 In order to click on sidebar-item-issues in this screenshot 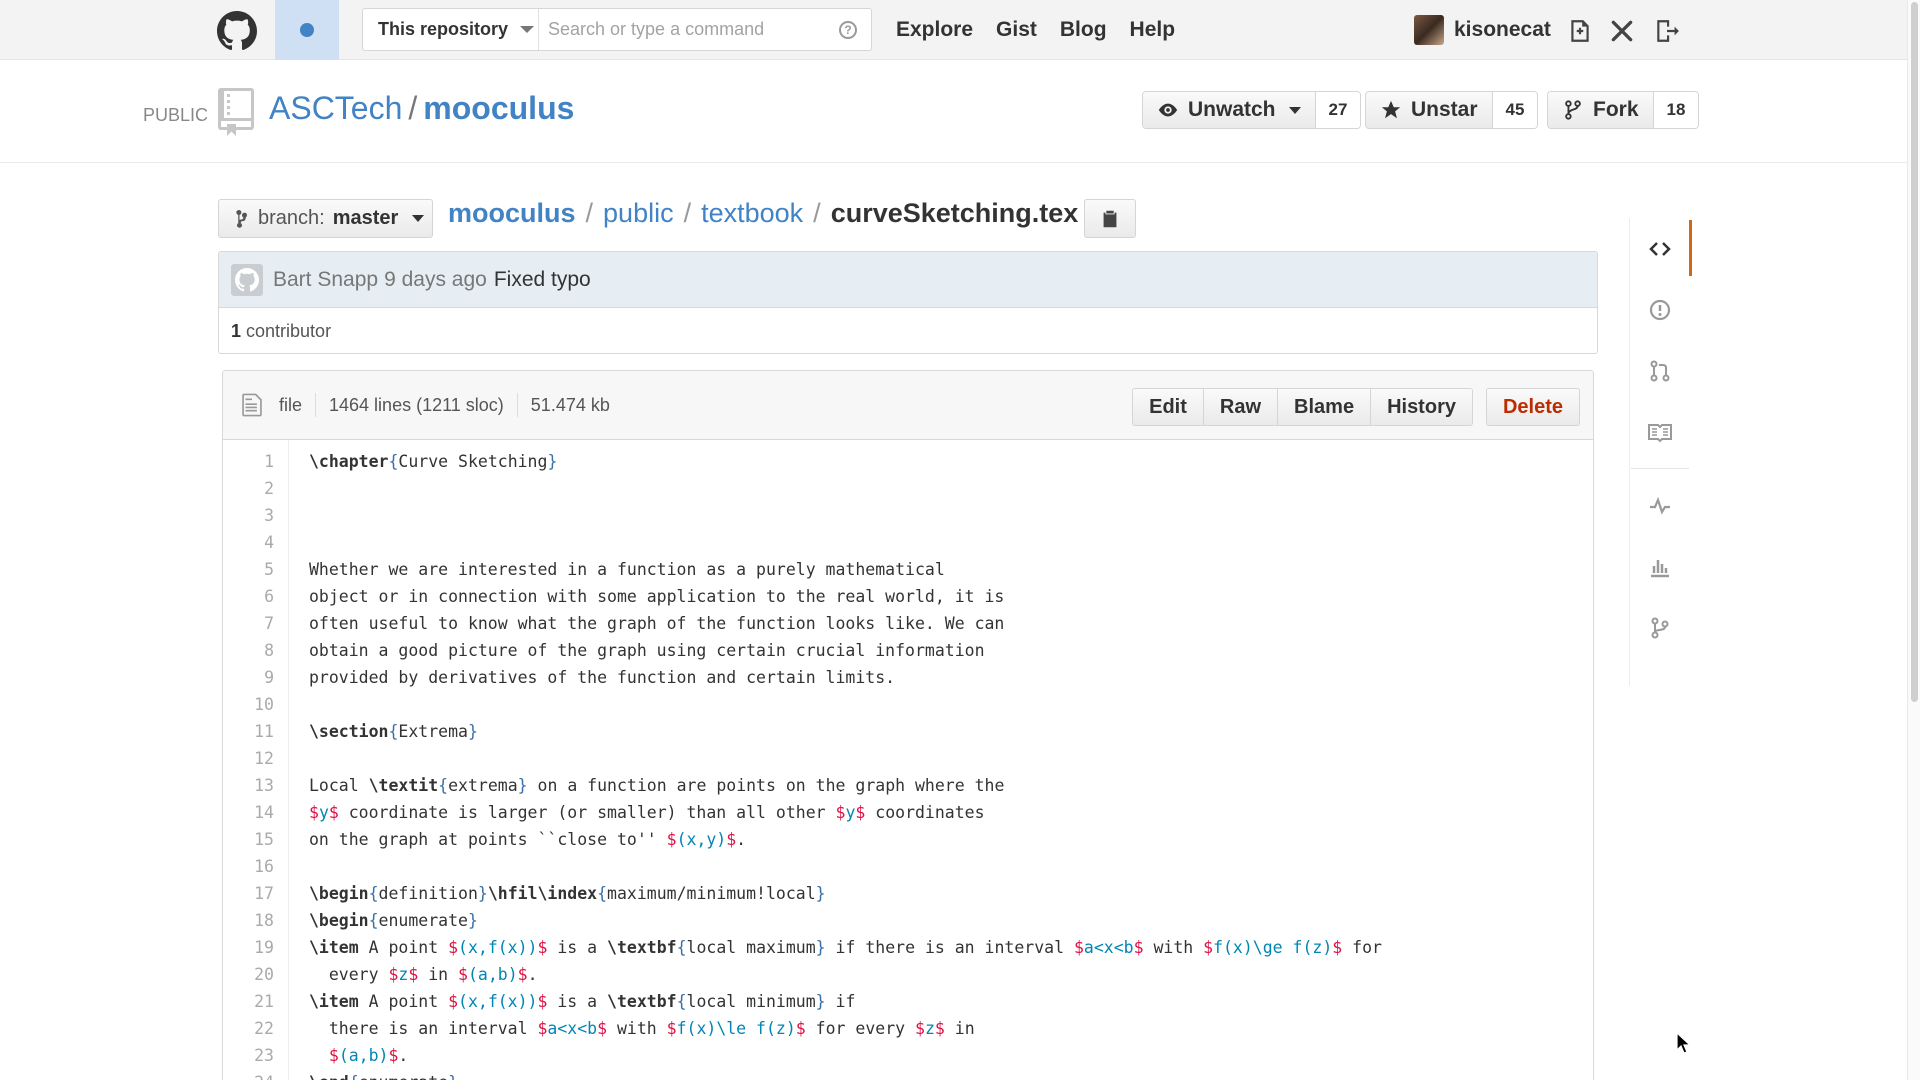, I will do `click(1660, 309)`.